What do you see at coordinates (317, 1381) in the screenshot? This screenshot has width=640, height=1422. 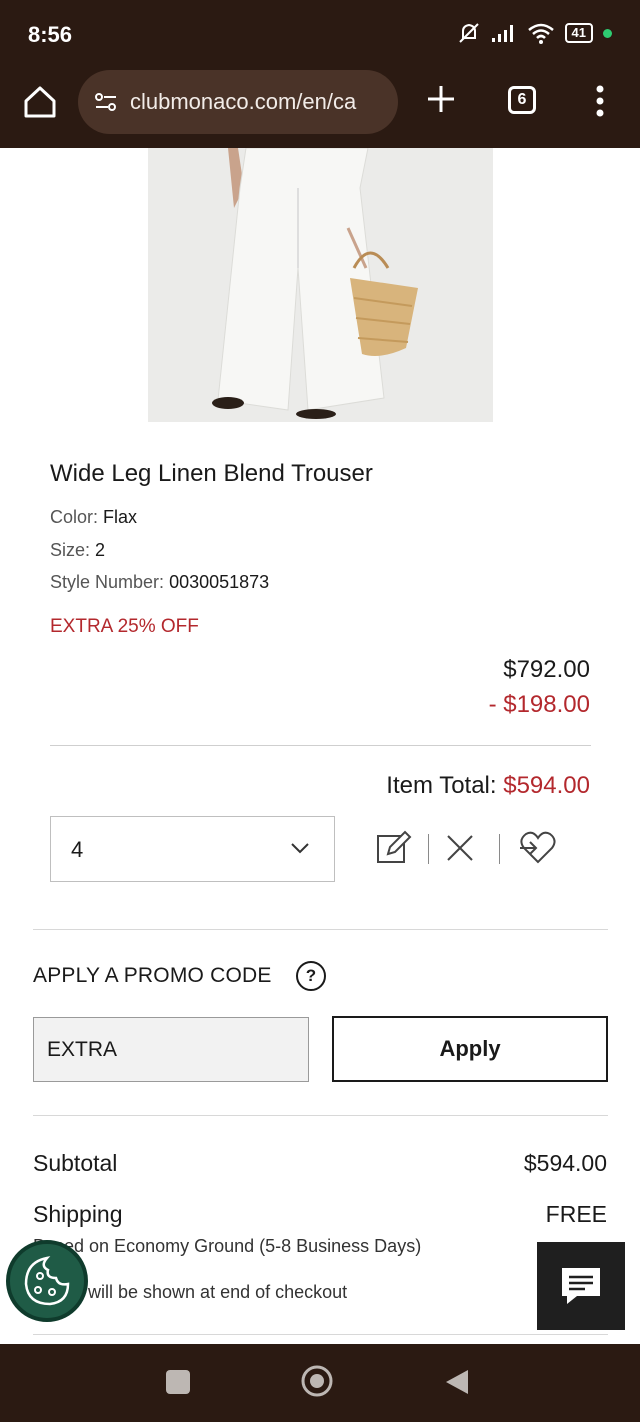 I see `home-button-icon` at bounding box center [317, 1381].